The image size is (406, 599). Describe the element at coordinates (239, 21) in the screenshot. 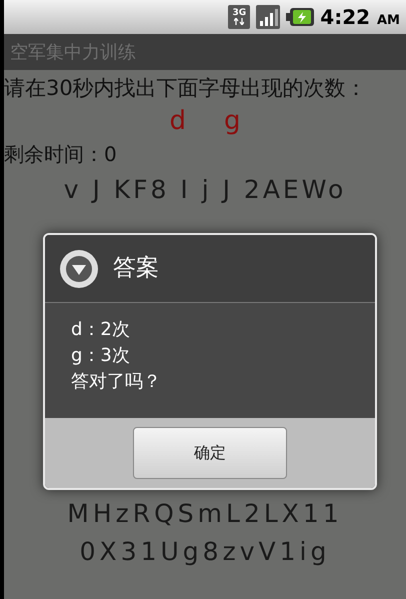

I see `data-arrows-icon` at that location.